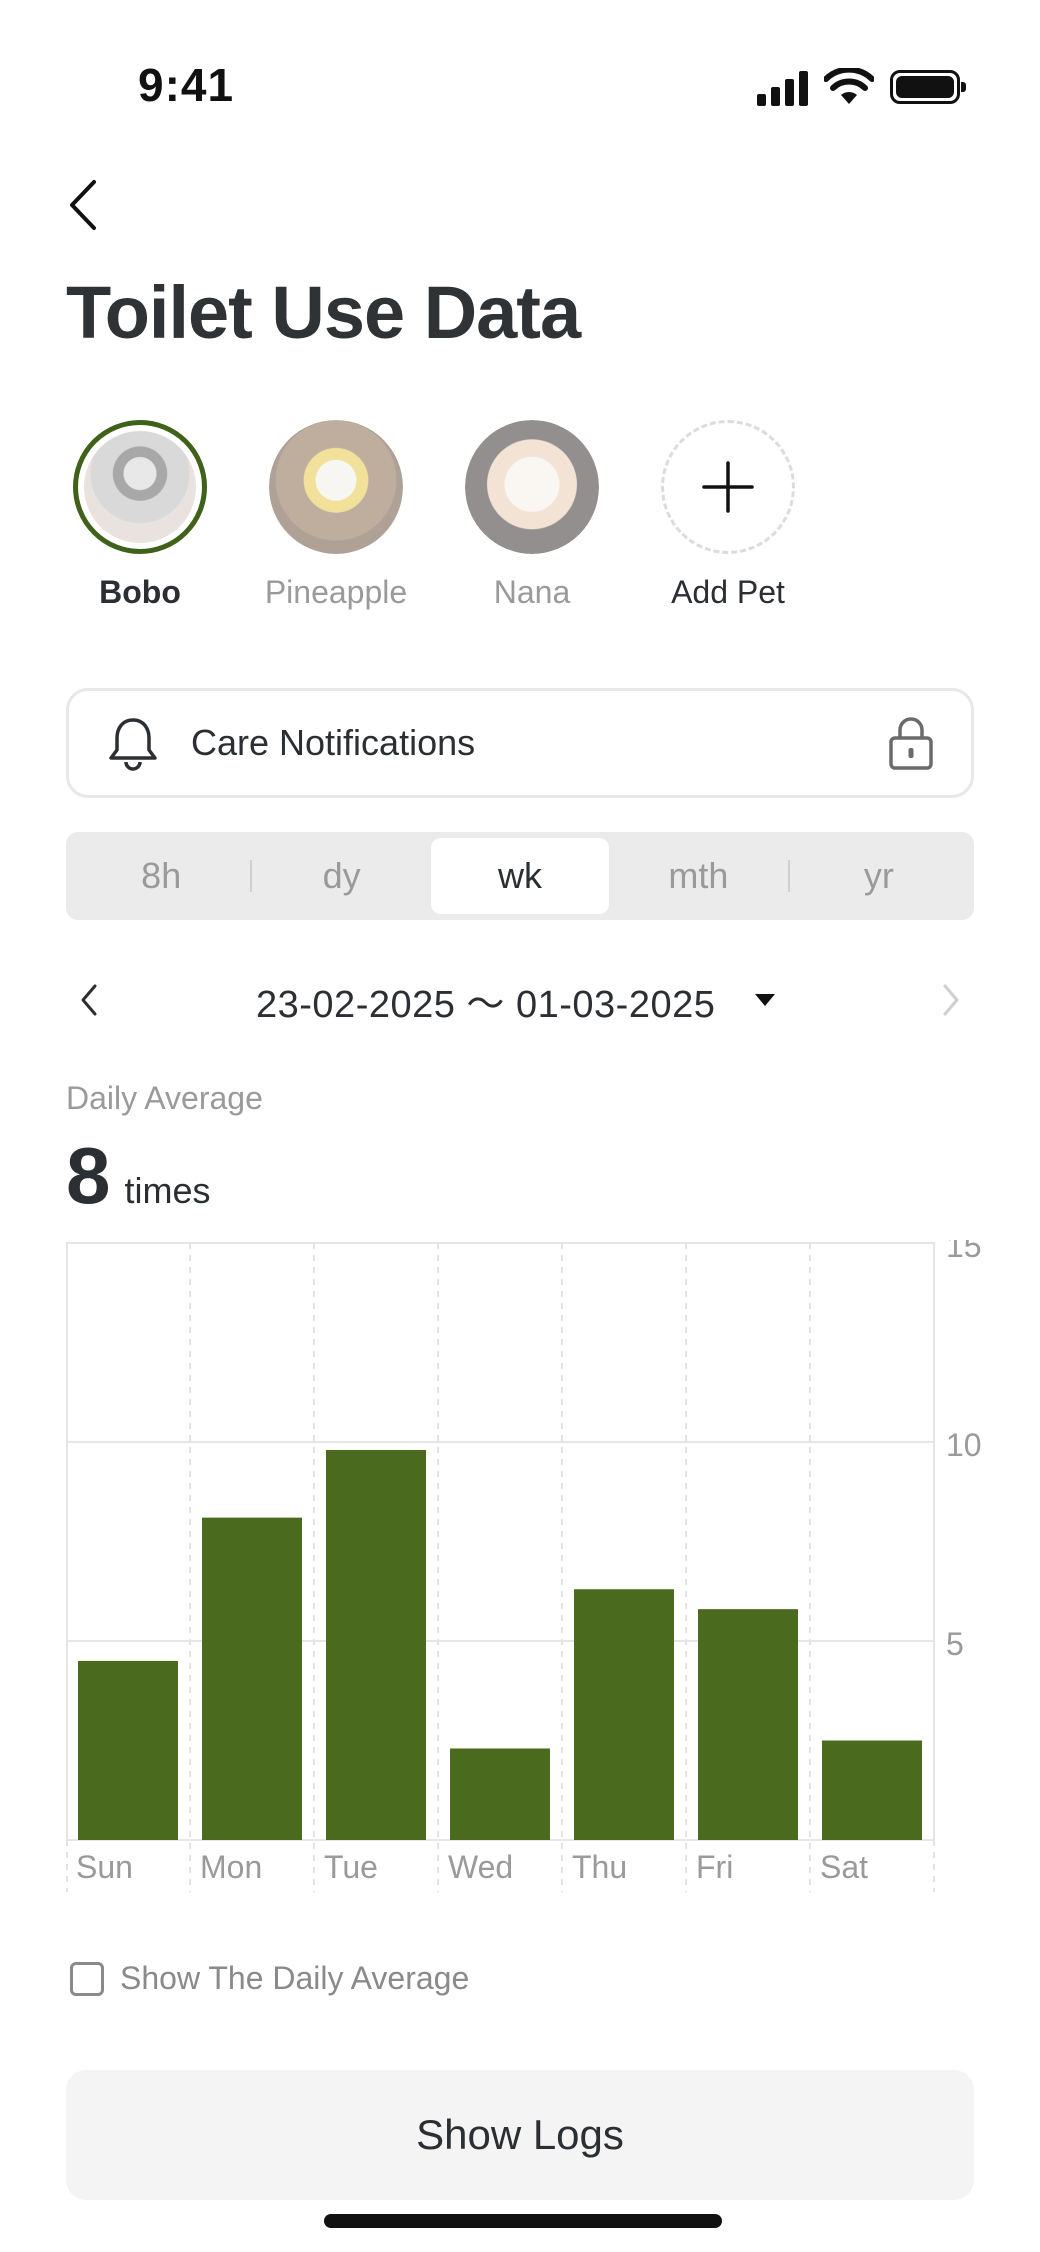 The image size is (1040, 2252). I want to click on pet-name: Nana, so click(532, 592).